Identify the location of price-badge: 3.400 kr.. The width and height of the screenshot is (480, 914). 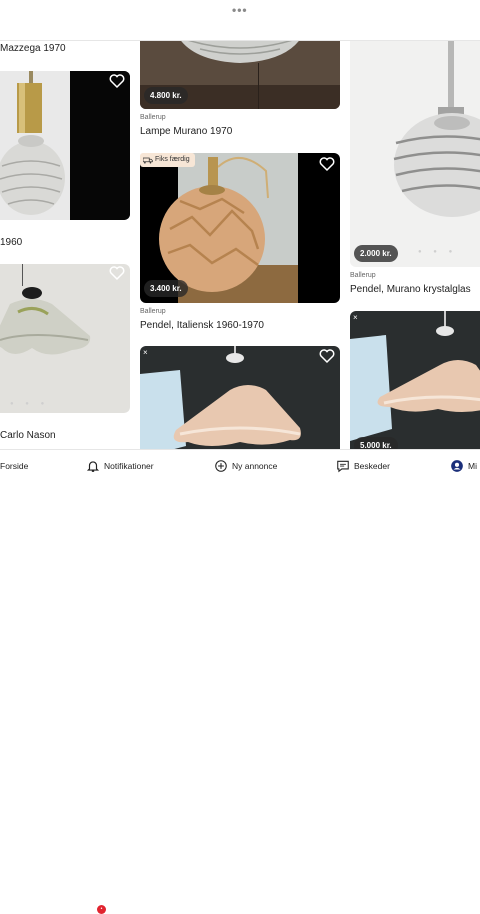
(166, 288).